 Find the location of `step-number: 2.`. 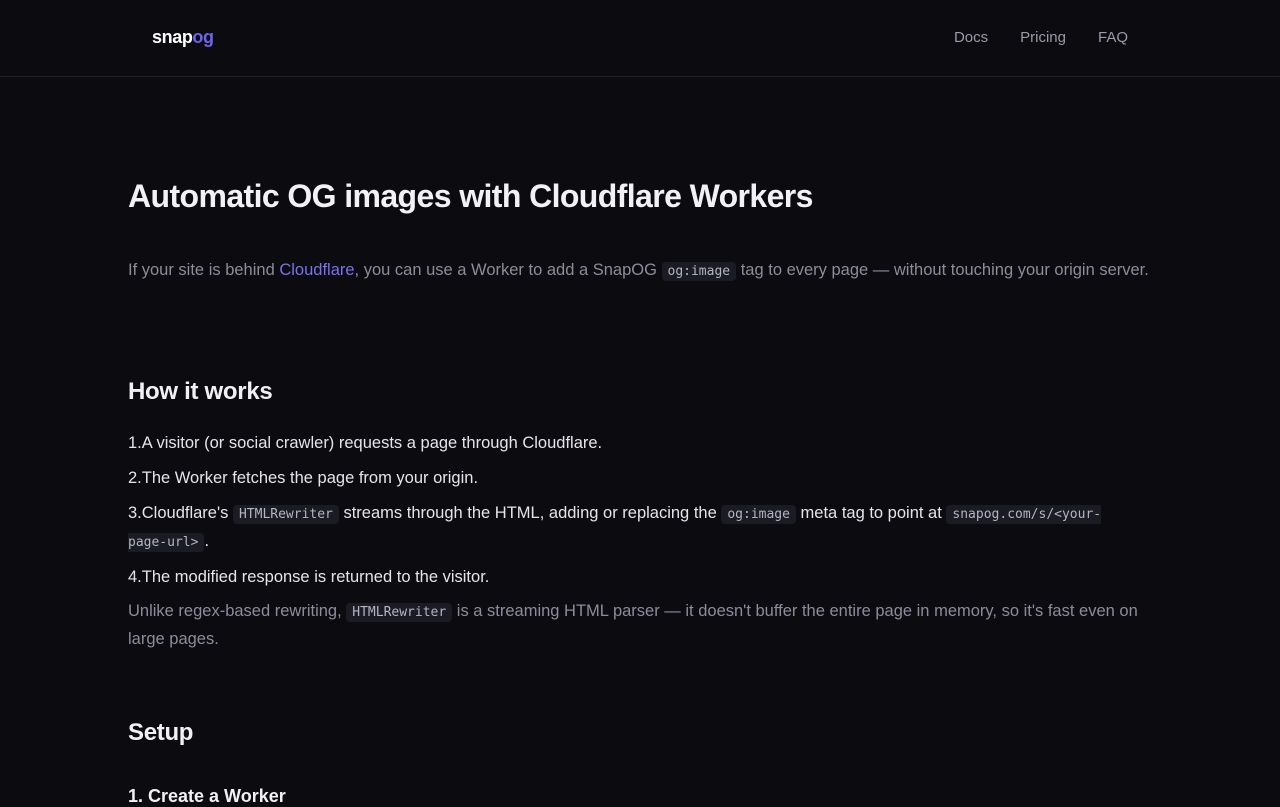

step-number: 2. is located at coordinates (135, 478).